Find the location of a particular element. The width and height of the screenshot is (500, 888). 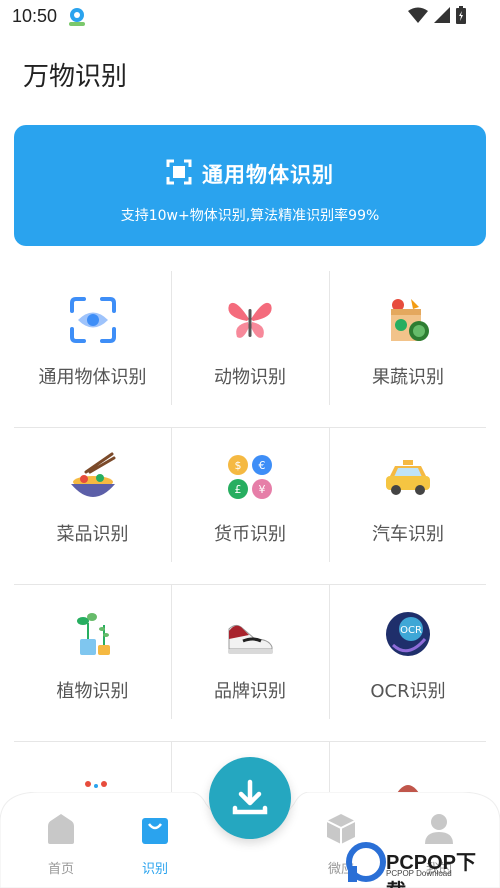

watermark-text: PCPOP下载 is located at coordinates (431, 870).